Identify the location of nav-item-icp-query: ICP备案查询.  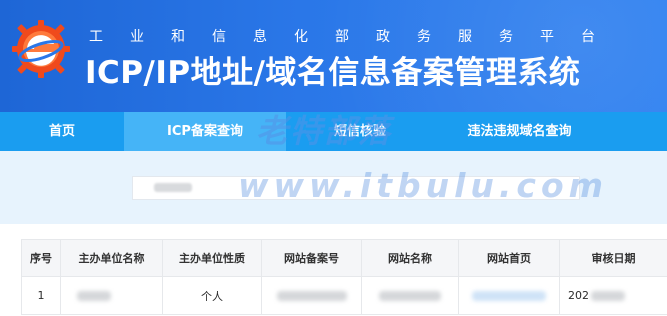
(205, 131).